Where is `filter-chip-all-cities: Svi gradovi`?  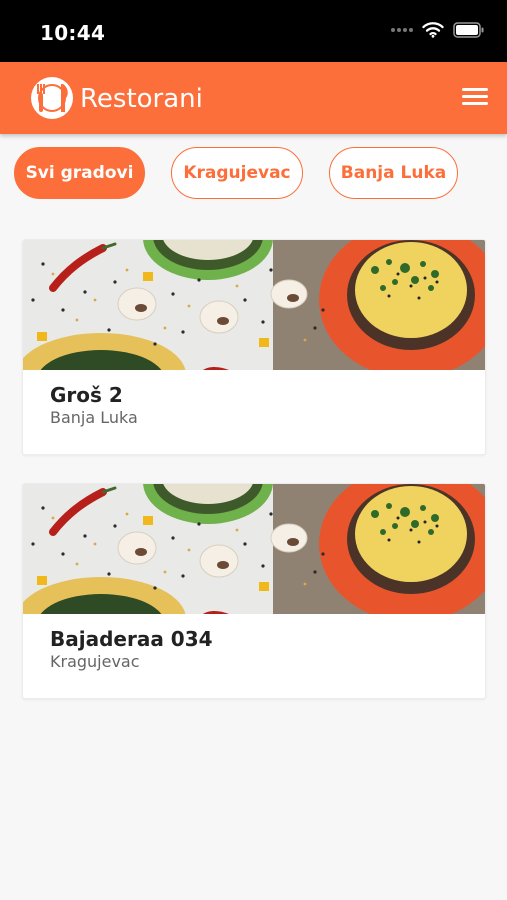
filter-chip-all-cities: Svi gradovi is located at coordinates (79, 173).